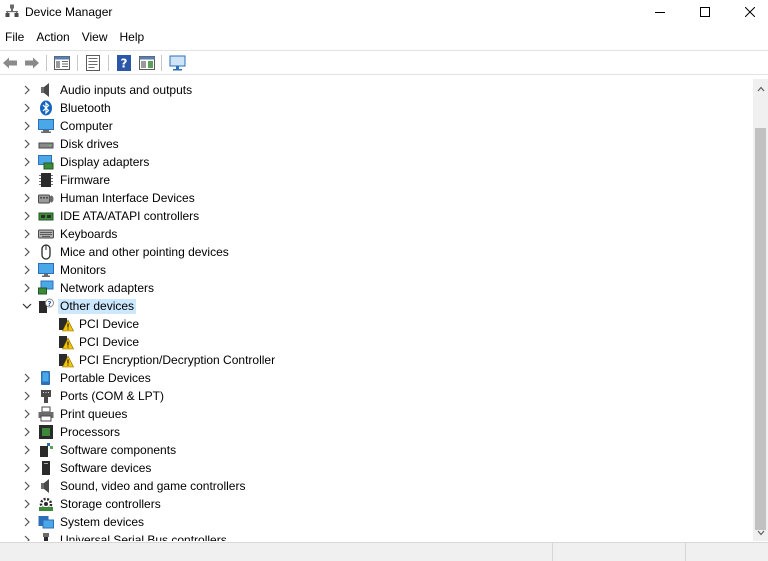  I want to click on ide-controller-icon, so click(46, 216).